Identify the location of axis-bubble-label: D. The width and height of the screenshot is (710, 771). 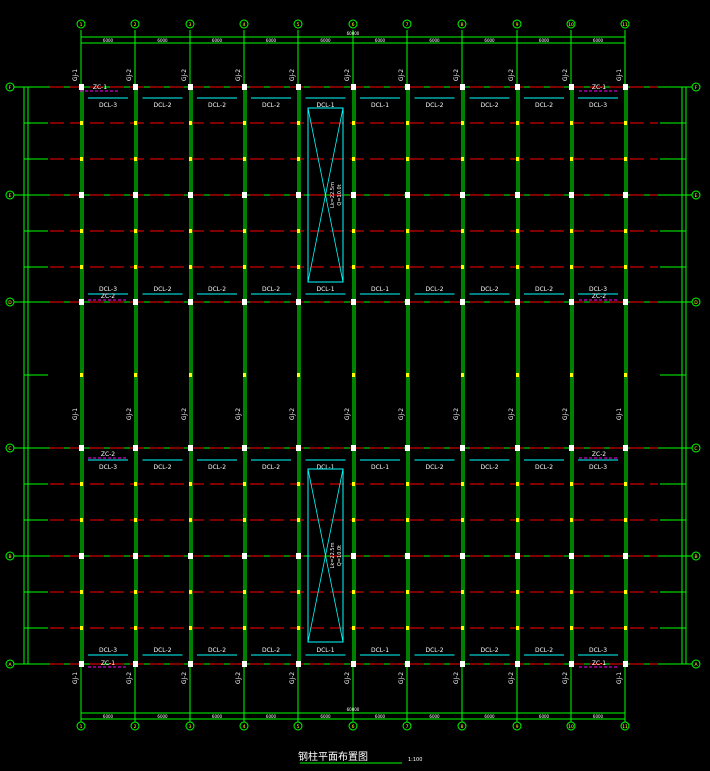
(696, 303).